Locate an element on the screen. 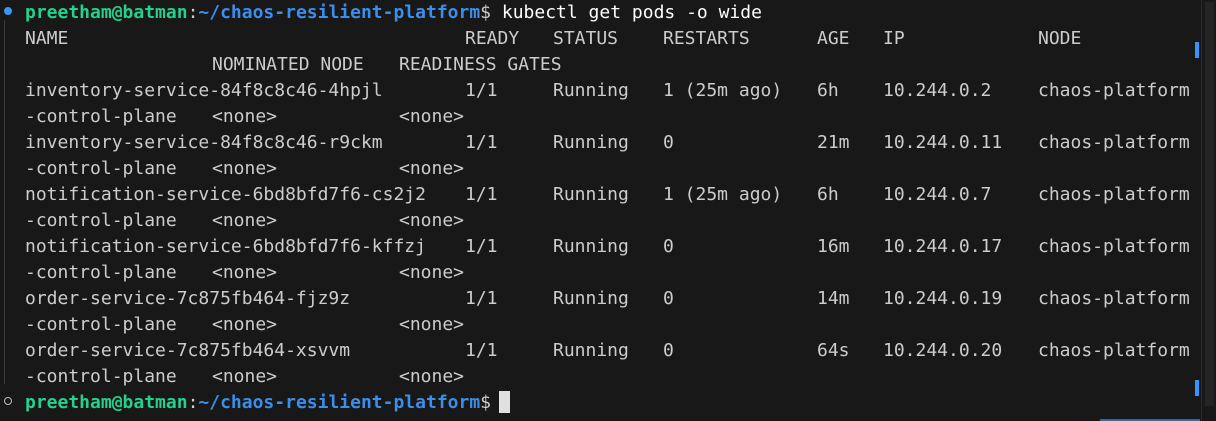 This screenshot has width=1216, height=421. header-node: NODE is located at coordinates (1060, 38).